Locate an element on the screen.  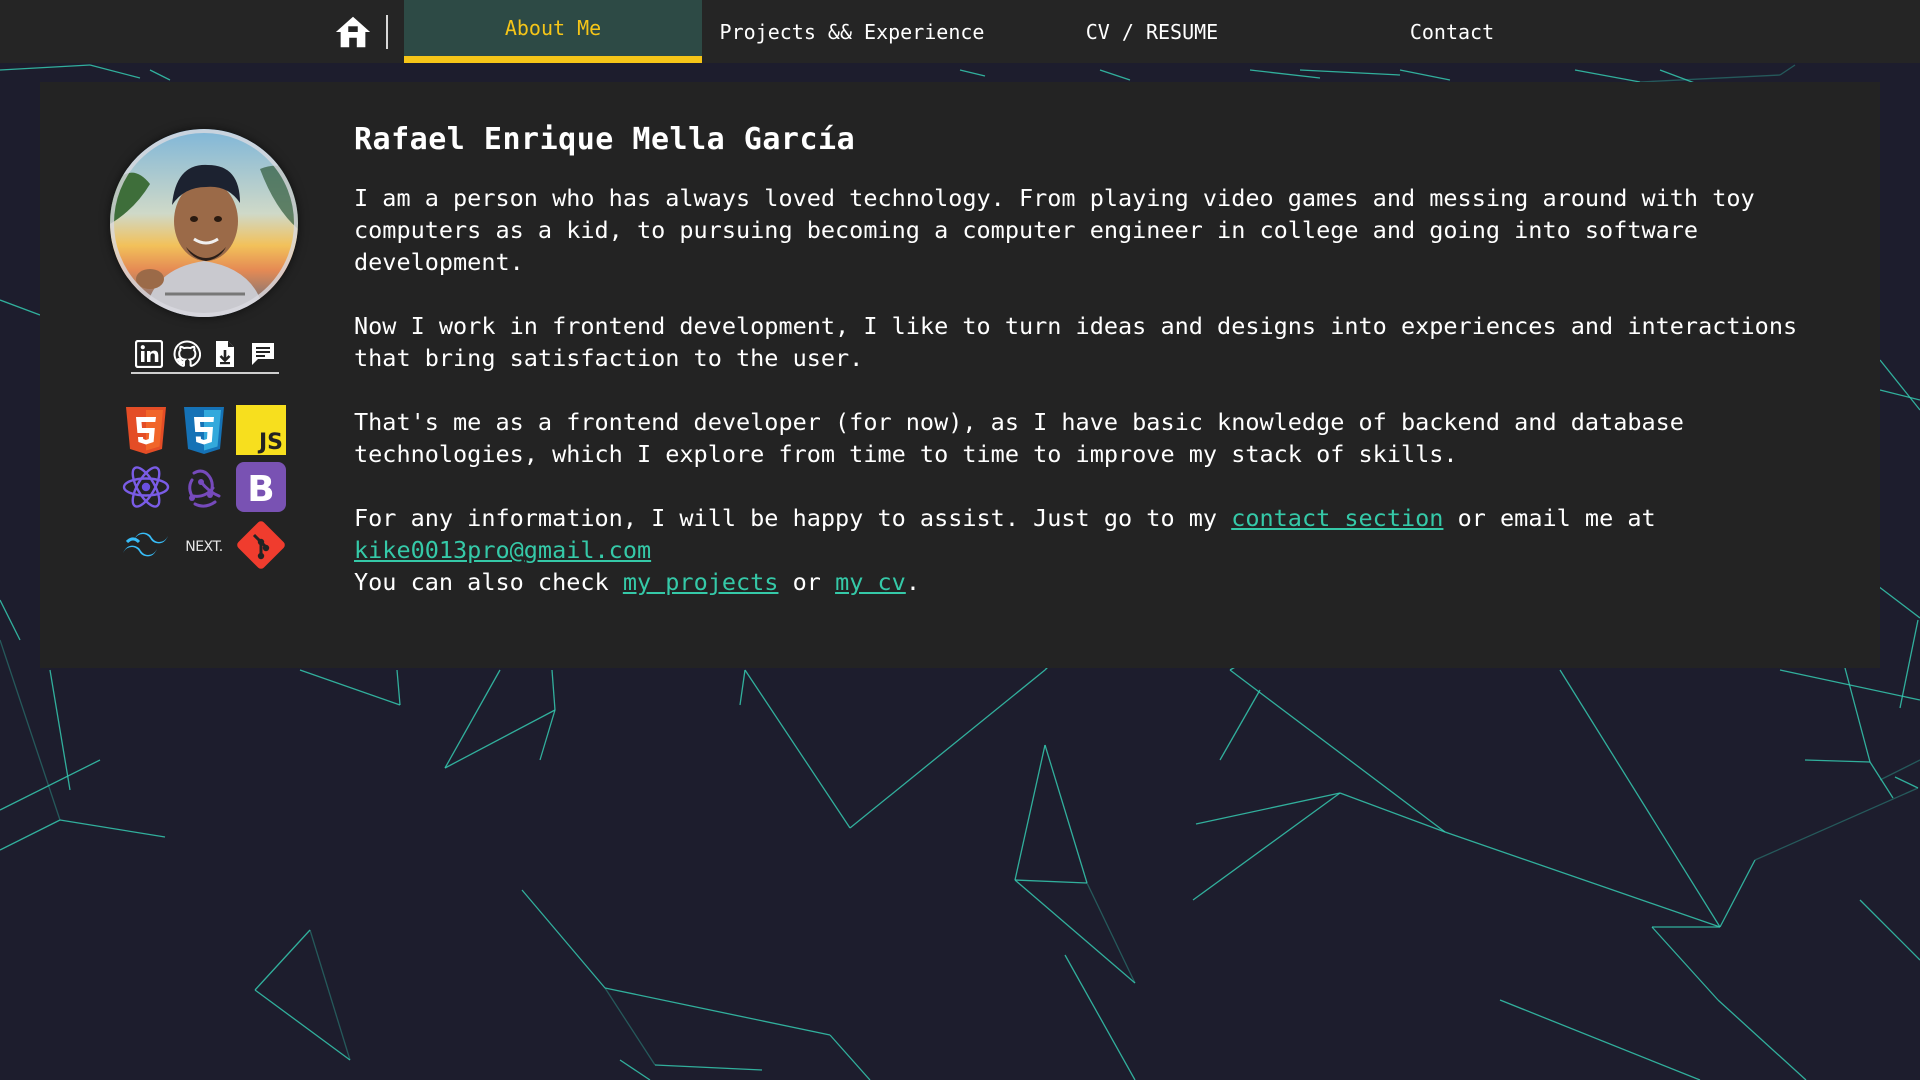
download-cv-icon is located at coordinates (225, 354).